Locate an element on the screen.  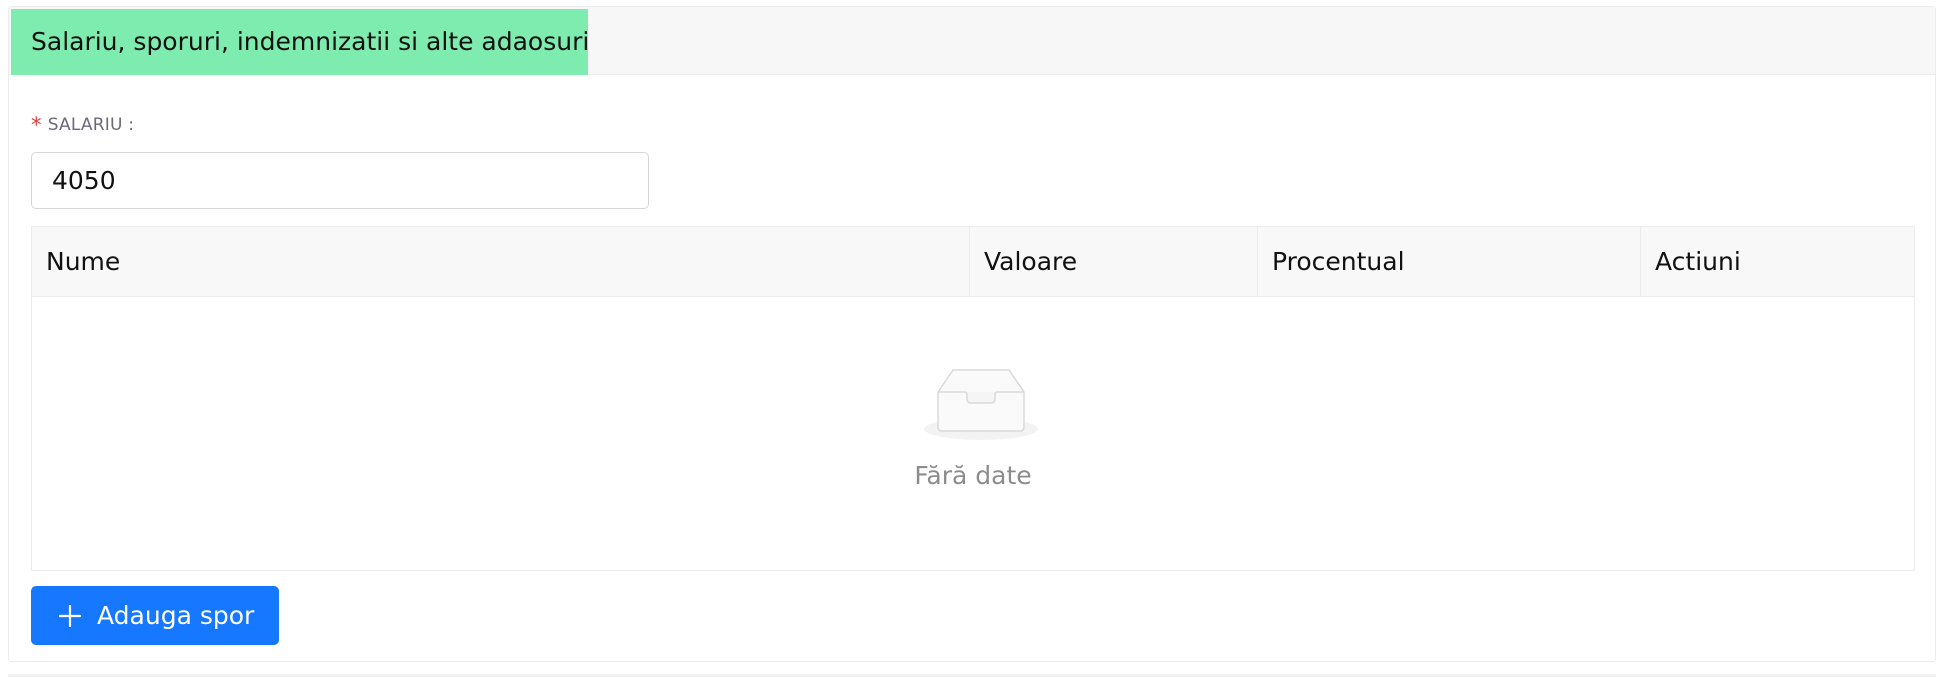
plus-icon is located at coordinates (70, 616).